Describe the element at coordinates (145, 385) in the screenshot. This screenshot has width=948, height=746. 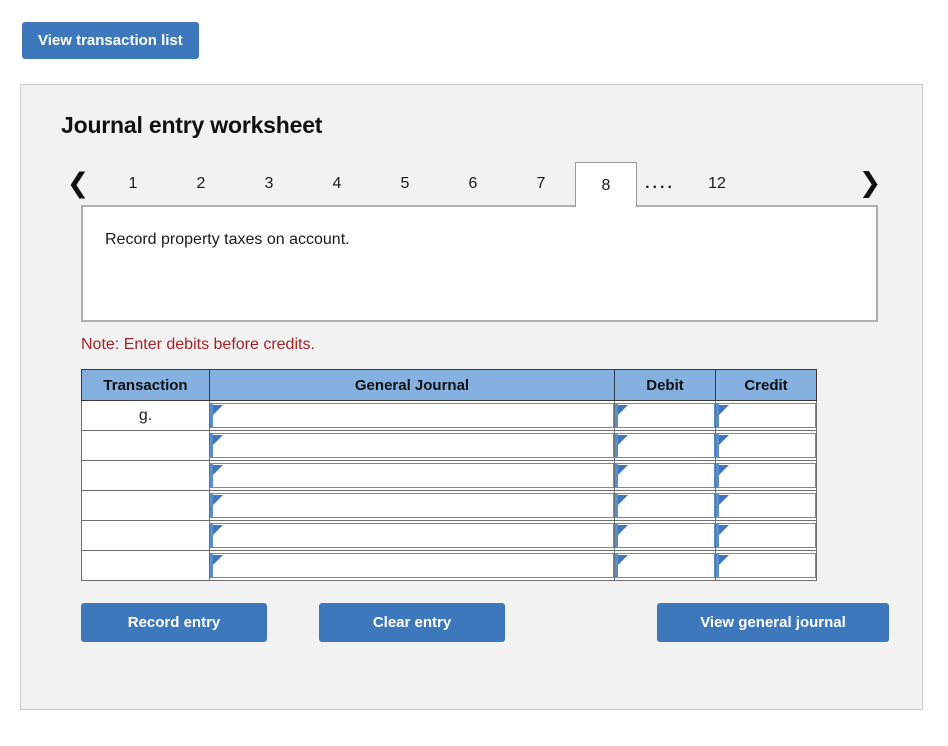
I see `column-header-transaction: Transaction` at that location.